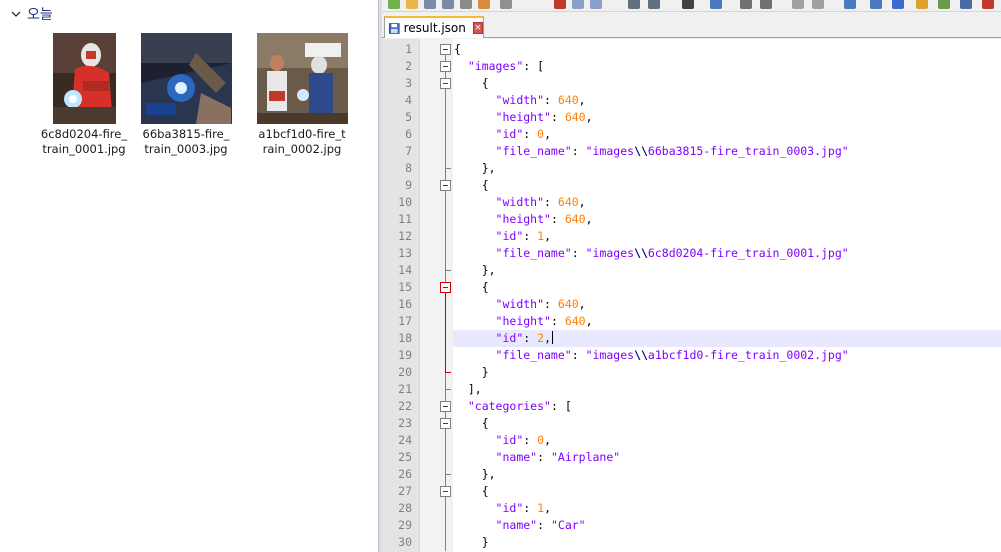 The image size is (1001, 552). I want to click on code-line: 20 }, so click(691, 372).